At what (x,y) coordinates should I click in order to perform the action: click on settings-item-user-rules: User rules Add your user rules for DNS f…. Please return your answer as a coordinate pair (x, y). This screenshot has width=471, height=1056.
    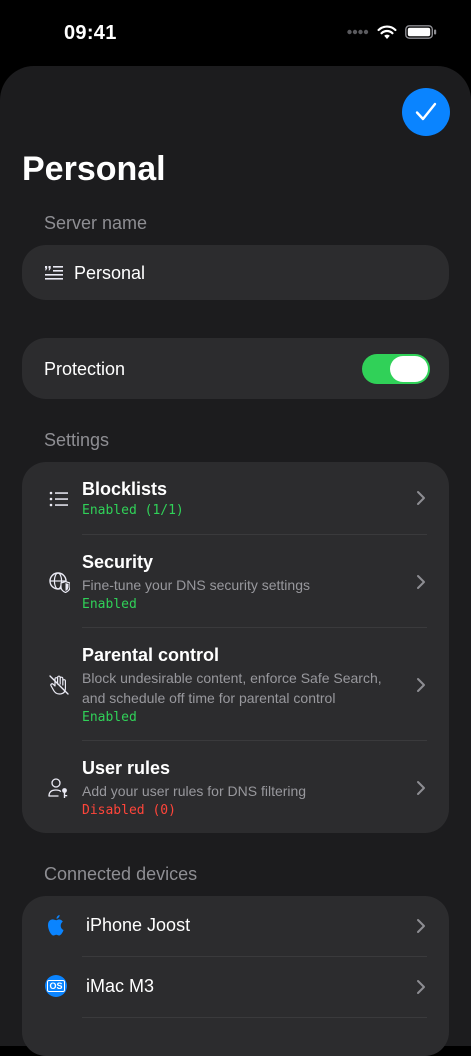
    Looking at the image, I should click on (235, 787).